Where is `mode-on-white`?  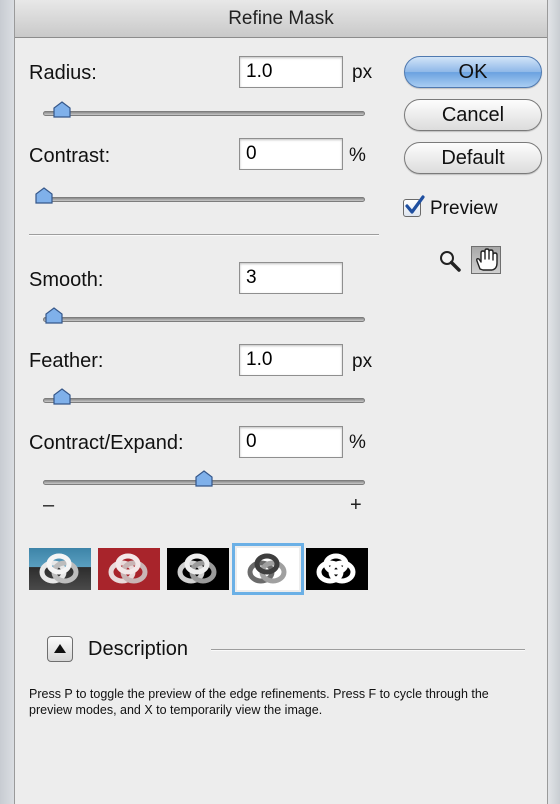 mode-on-white is located at coordinates (268, 569).